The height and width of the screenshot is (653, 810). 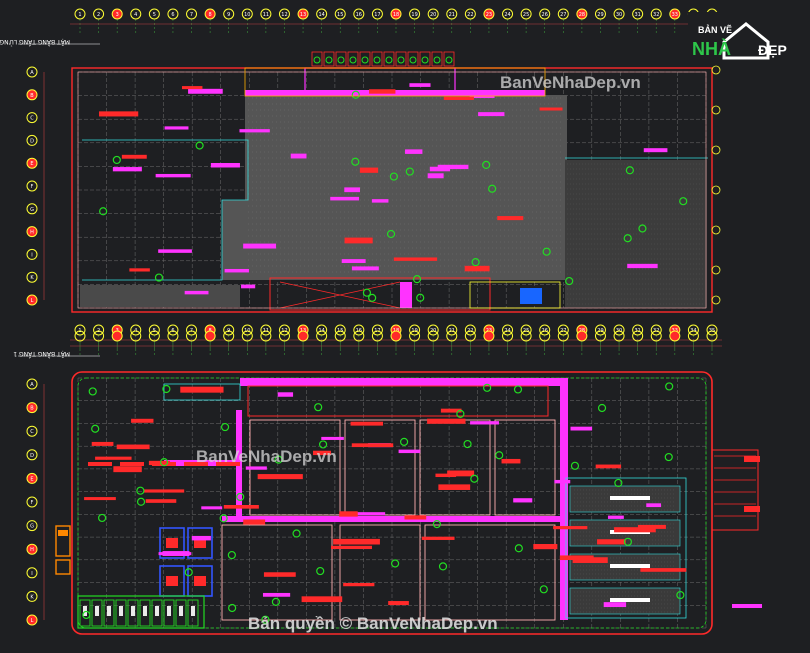 What do you see at coordinates (743, 38) in the screenshot?
I see `site-logo: BẢN VẼ NHÀ ĐẸP` at bounding box center [743, 38].